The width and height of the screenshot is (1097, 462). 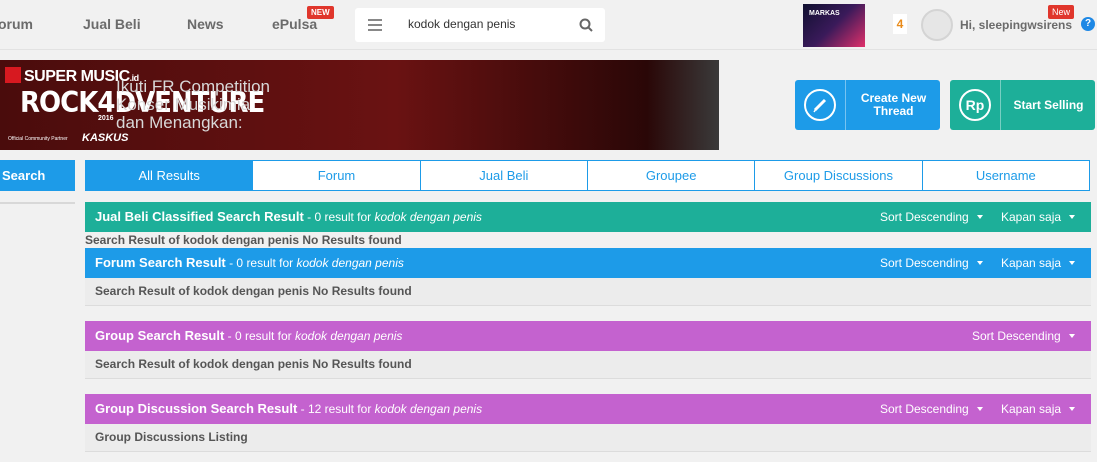 I want to click on groupdisc-section-title: Group Discussion Search Result, so click(x=196, y=408).